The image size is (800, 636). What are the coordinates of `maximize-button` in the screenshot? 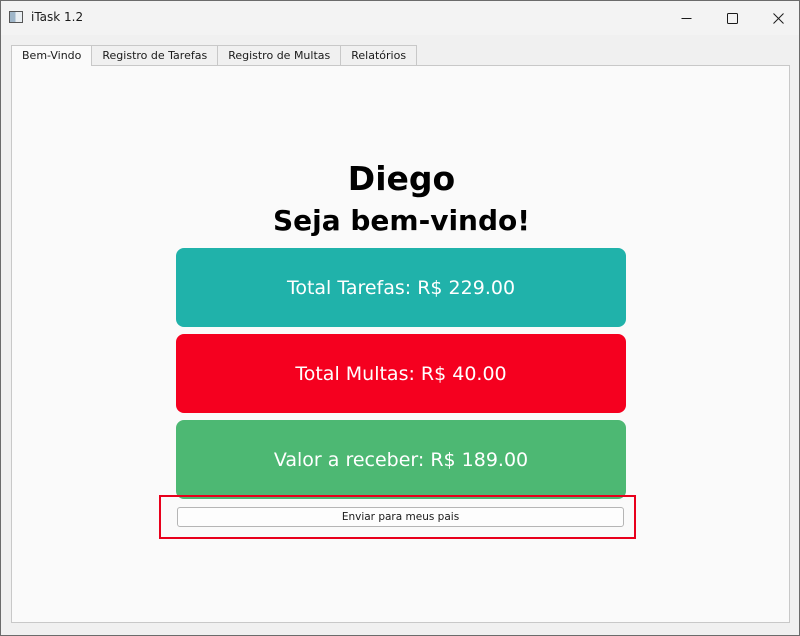 It's located at (732, 18).